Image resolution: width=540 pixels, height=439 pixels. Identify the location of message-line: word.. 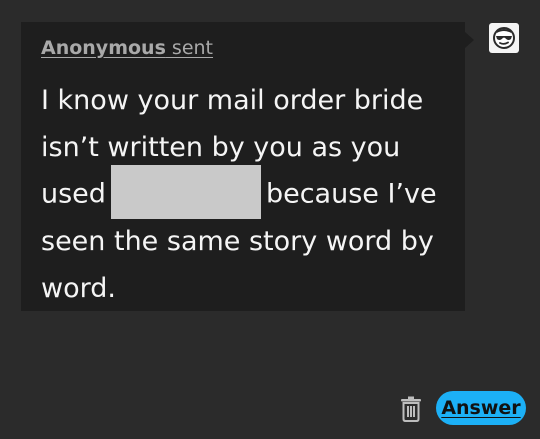
(78, 288).